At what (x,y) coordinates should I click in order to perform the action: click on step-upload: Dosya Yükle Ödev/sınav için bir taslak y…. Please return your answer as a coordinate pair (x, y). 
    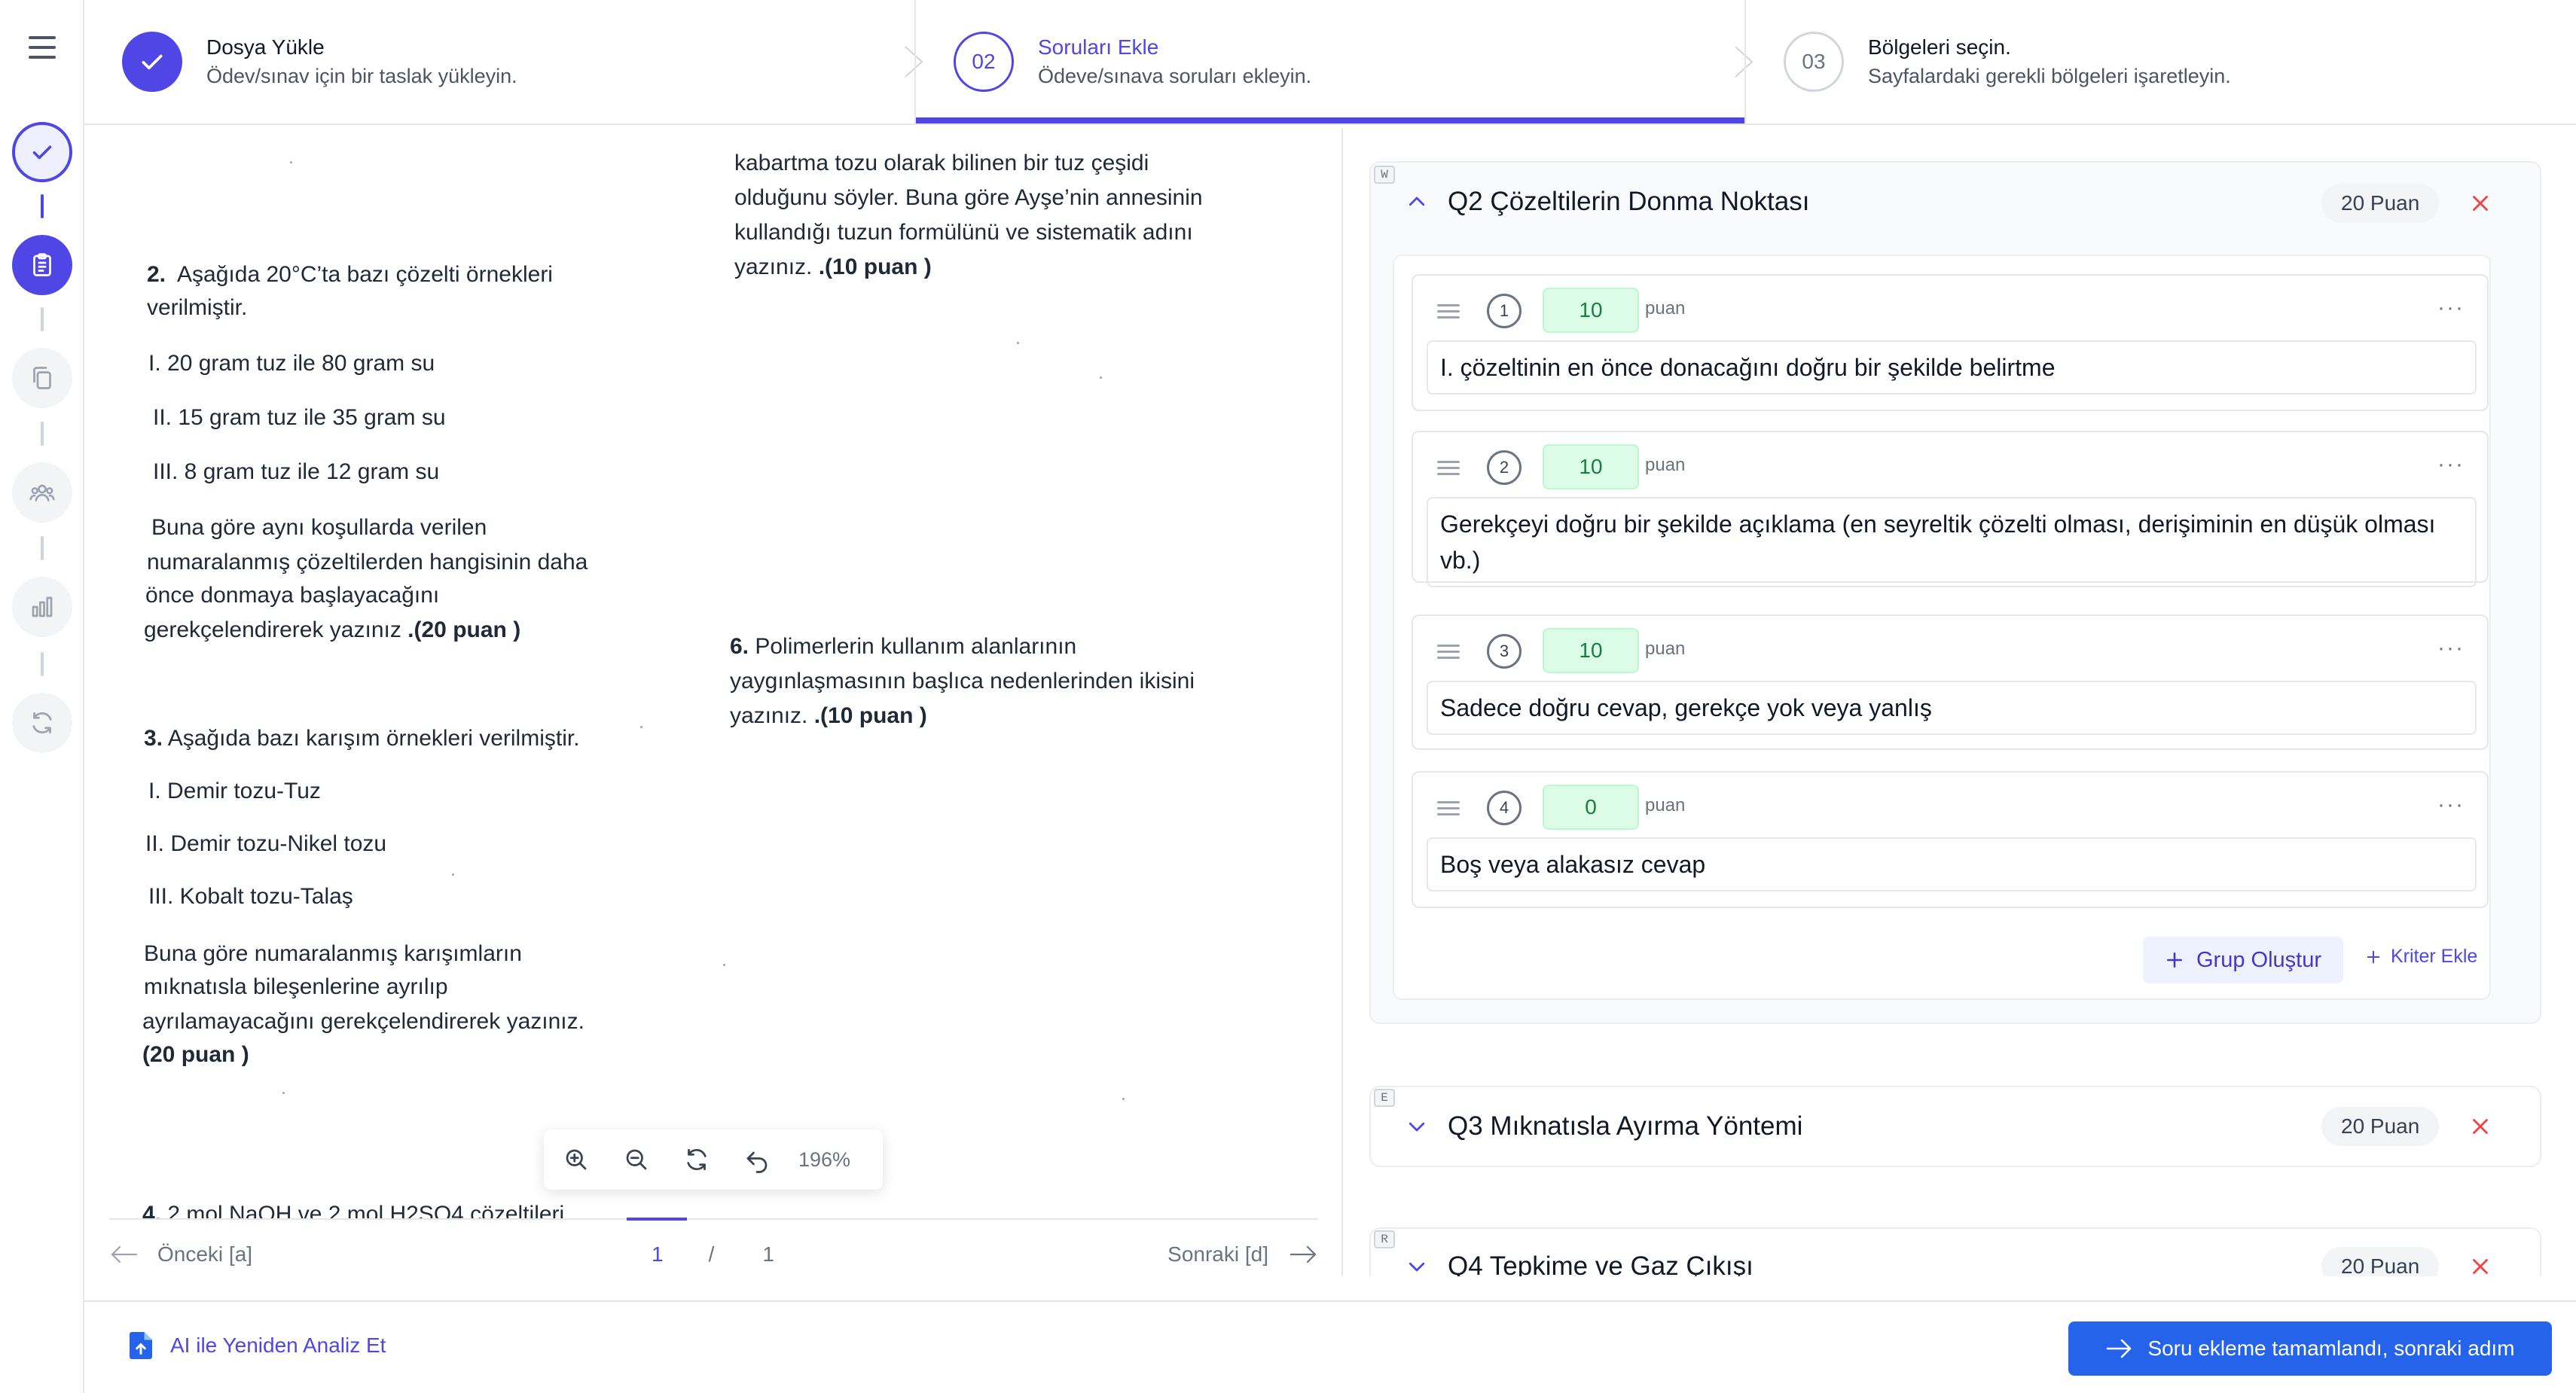
    Looking at the image, I should click on (504, 61).